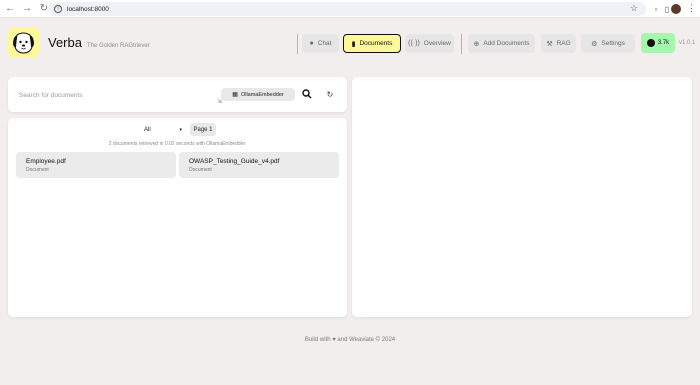 The width and height of the screenshot is (700, 385). Describe the element at coordinates (676, 9) in the screenshot. I see `profile-avatar` at that location.